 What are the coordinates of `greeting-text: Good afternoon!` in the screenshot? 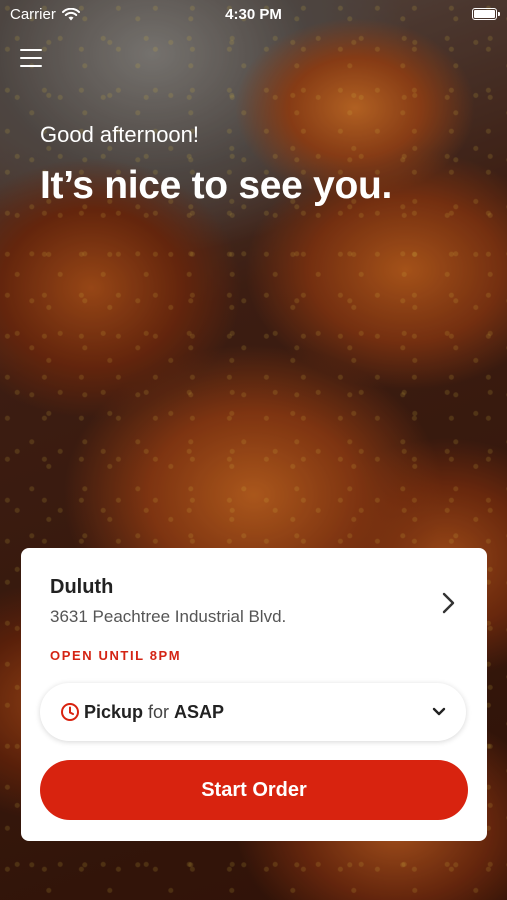 It's located at (120, 134).